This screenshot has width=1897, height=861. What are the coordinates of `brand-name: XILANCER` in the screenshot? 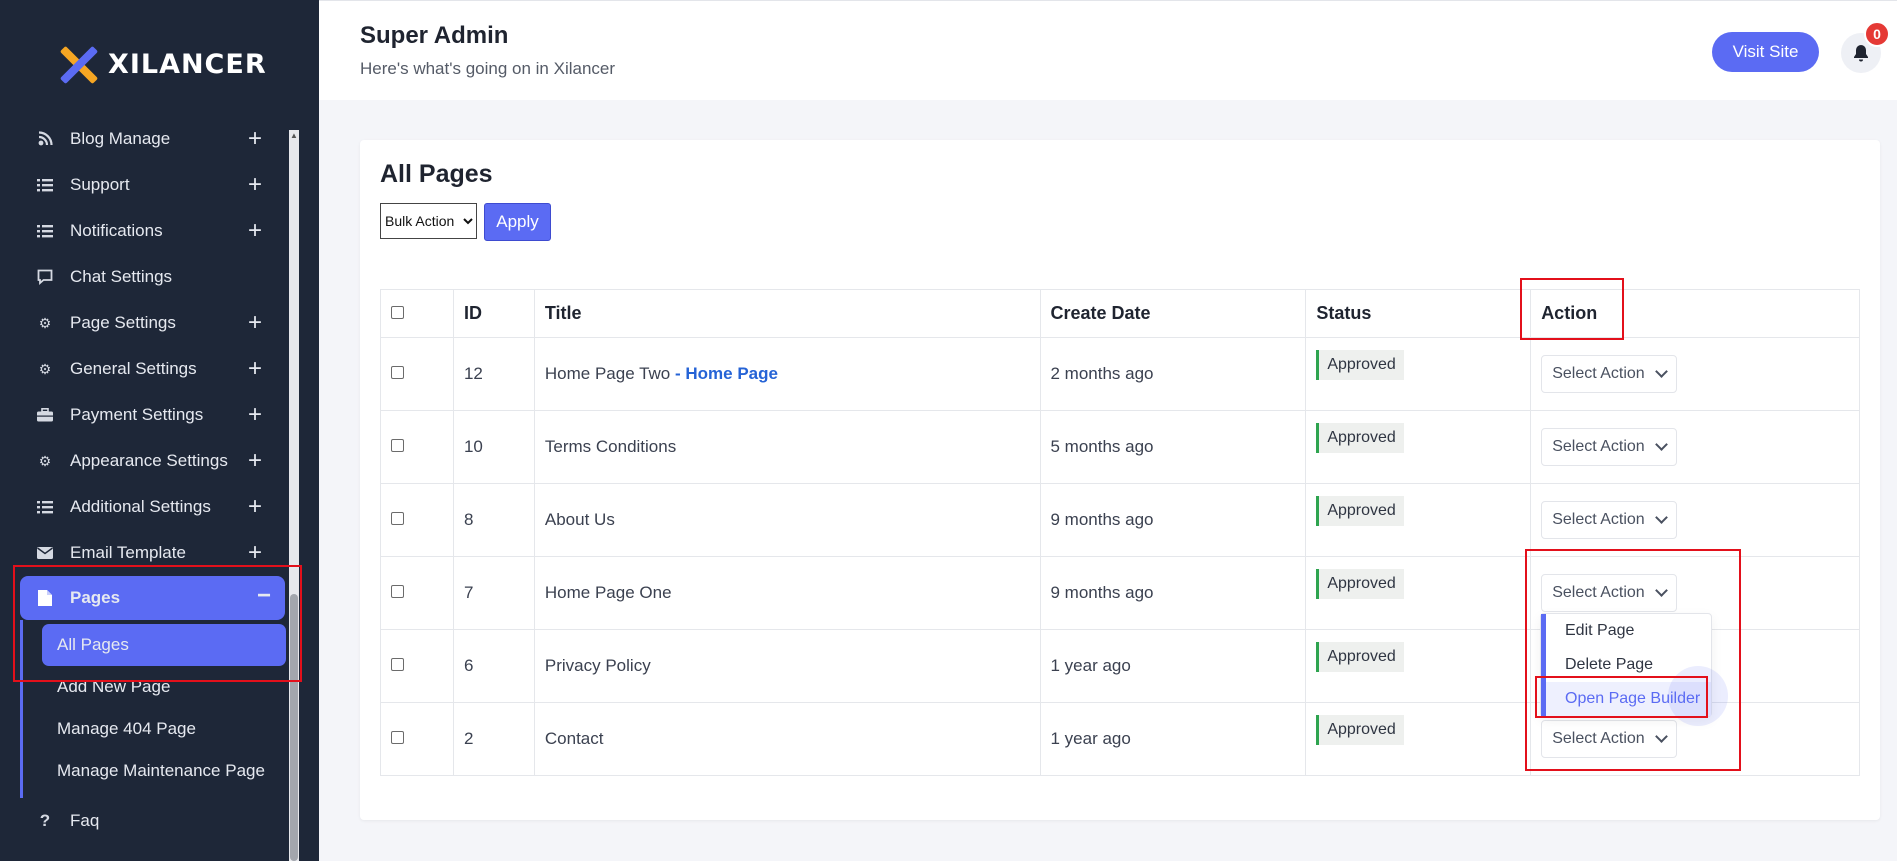 It's located at (187, 64).